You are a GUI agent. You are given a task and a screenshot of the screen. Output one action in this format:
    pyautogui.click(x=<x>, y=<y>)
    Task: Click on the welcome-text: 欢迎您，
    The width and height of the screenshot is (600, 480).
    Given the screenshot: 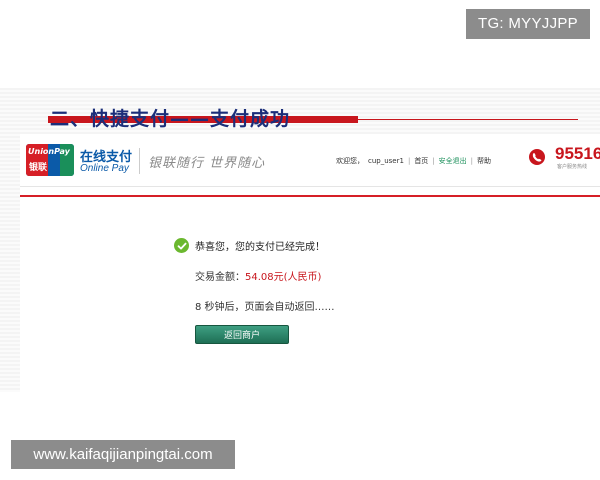 What is the action you would take?
    pyautogui.click(x=350, y=161)
    